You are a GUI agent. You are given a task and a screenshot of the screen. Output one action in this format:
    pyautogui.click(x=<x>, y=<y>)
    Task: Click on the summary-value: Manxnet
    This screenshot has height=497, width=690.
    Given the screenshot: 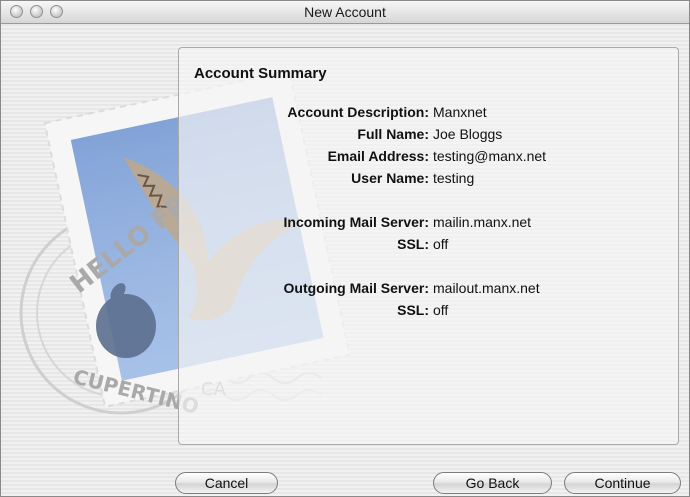 What is the action you would take?
    pyautogui.click(x=460, y=112)
    